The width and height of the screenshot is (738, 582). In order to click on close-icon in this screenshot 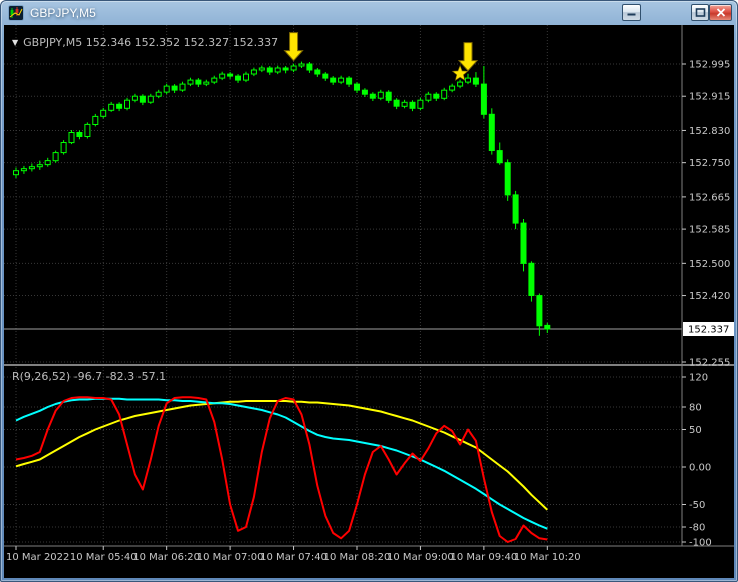, I will do `click(720, 12)`.